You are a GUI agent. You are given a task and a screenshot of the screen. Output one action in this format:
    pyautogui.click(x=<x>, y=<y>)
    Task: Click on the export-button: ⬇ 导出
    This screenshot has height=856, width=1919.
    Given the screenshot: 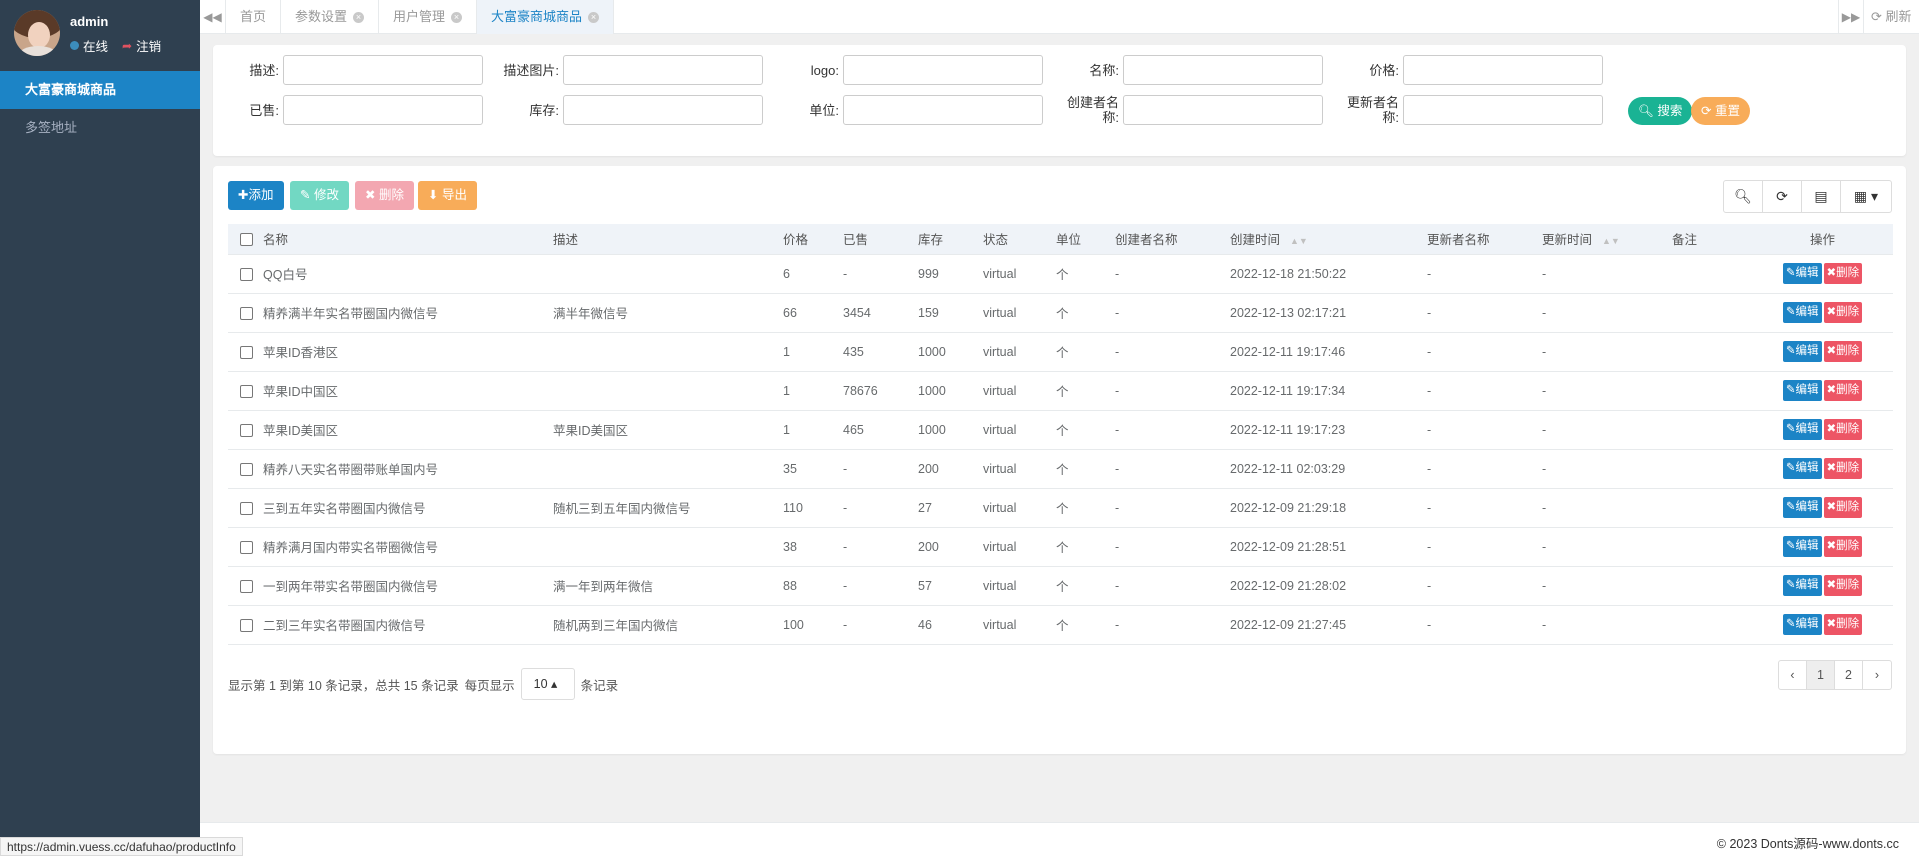 What is the action you would take?
    pyautogui.click(x=447, y=195)
    